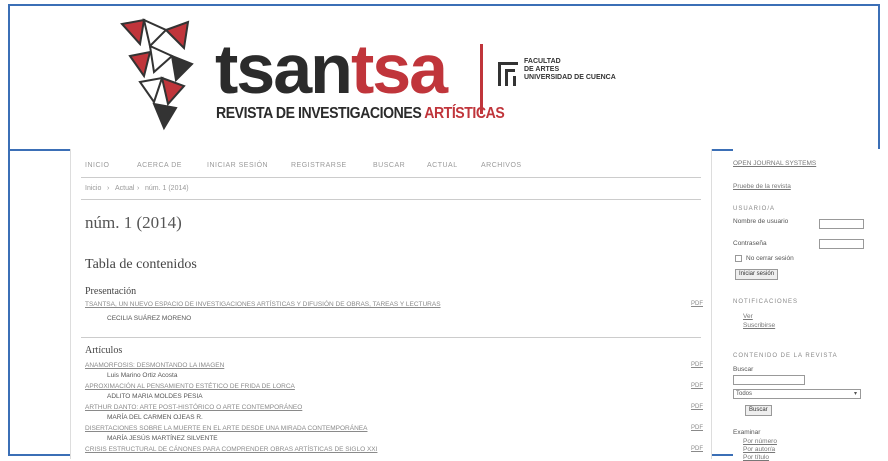 The image size is (888, 461). What do you see at coordinates (757, 274) in the screenshot?
I see `login-button: Iniciar sesión` at bounding box center [757, 274].